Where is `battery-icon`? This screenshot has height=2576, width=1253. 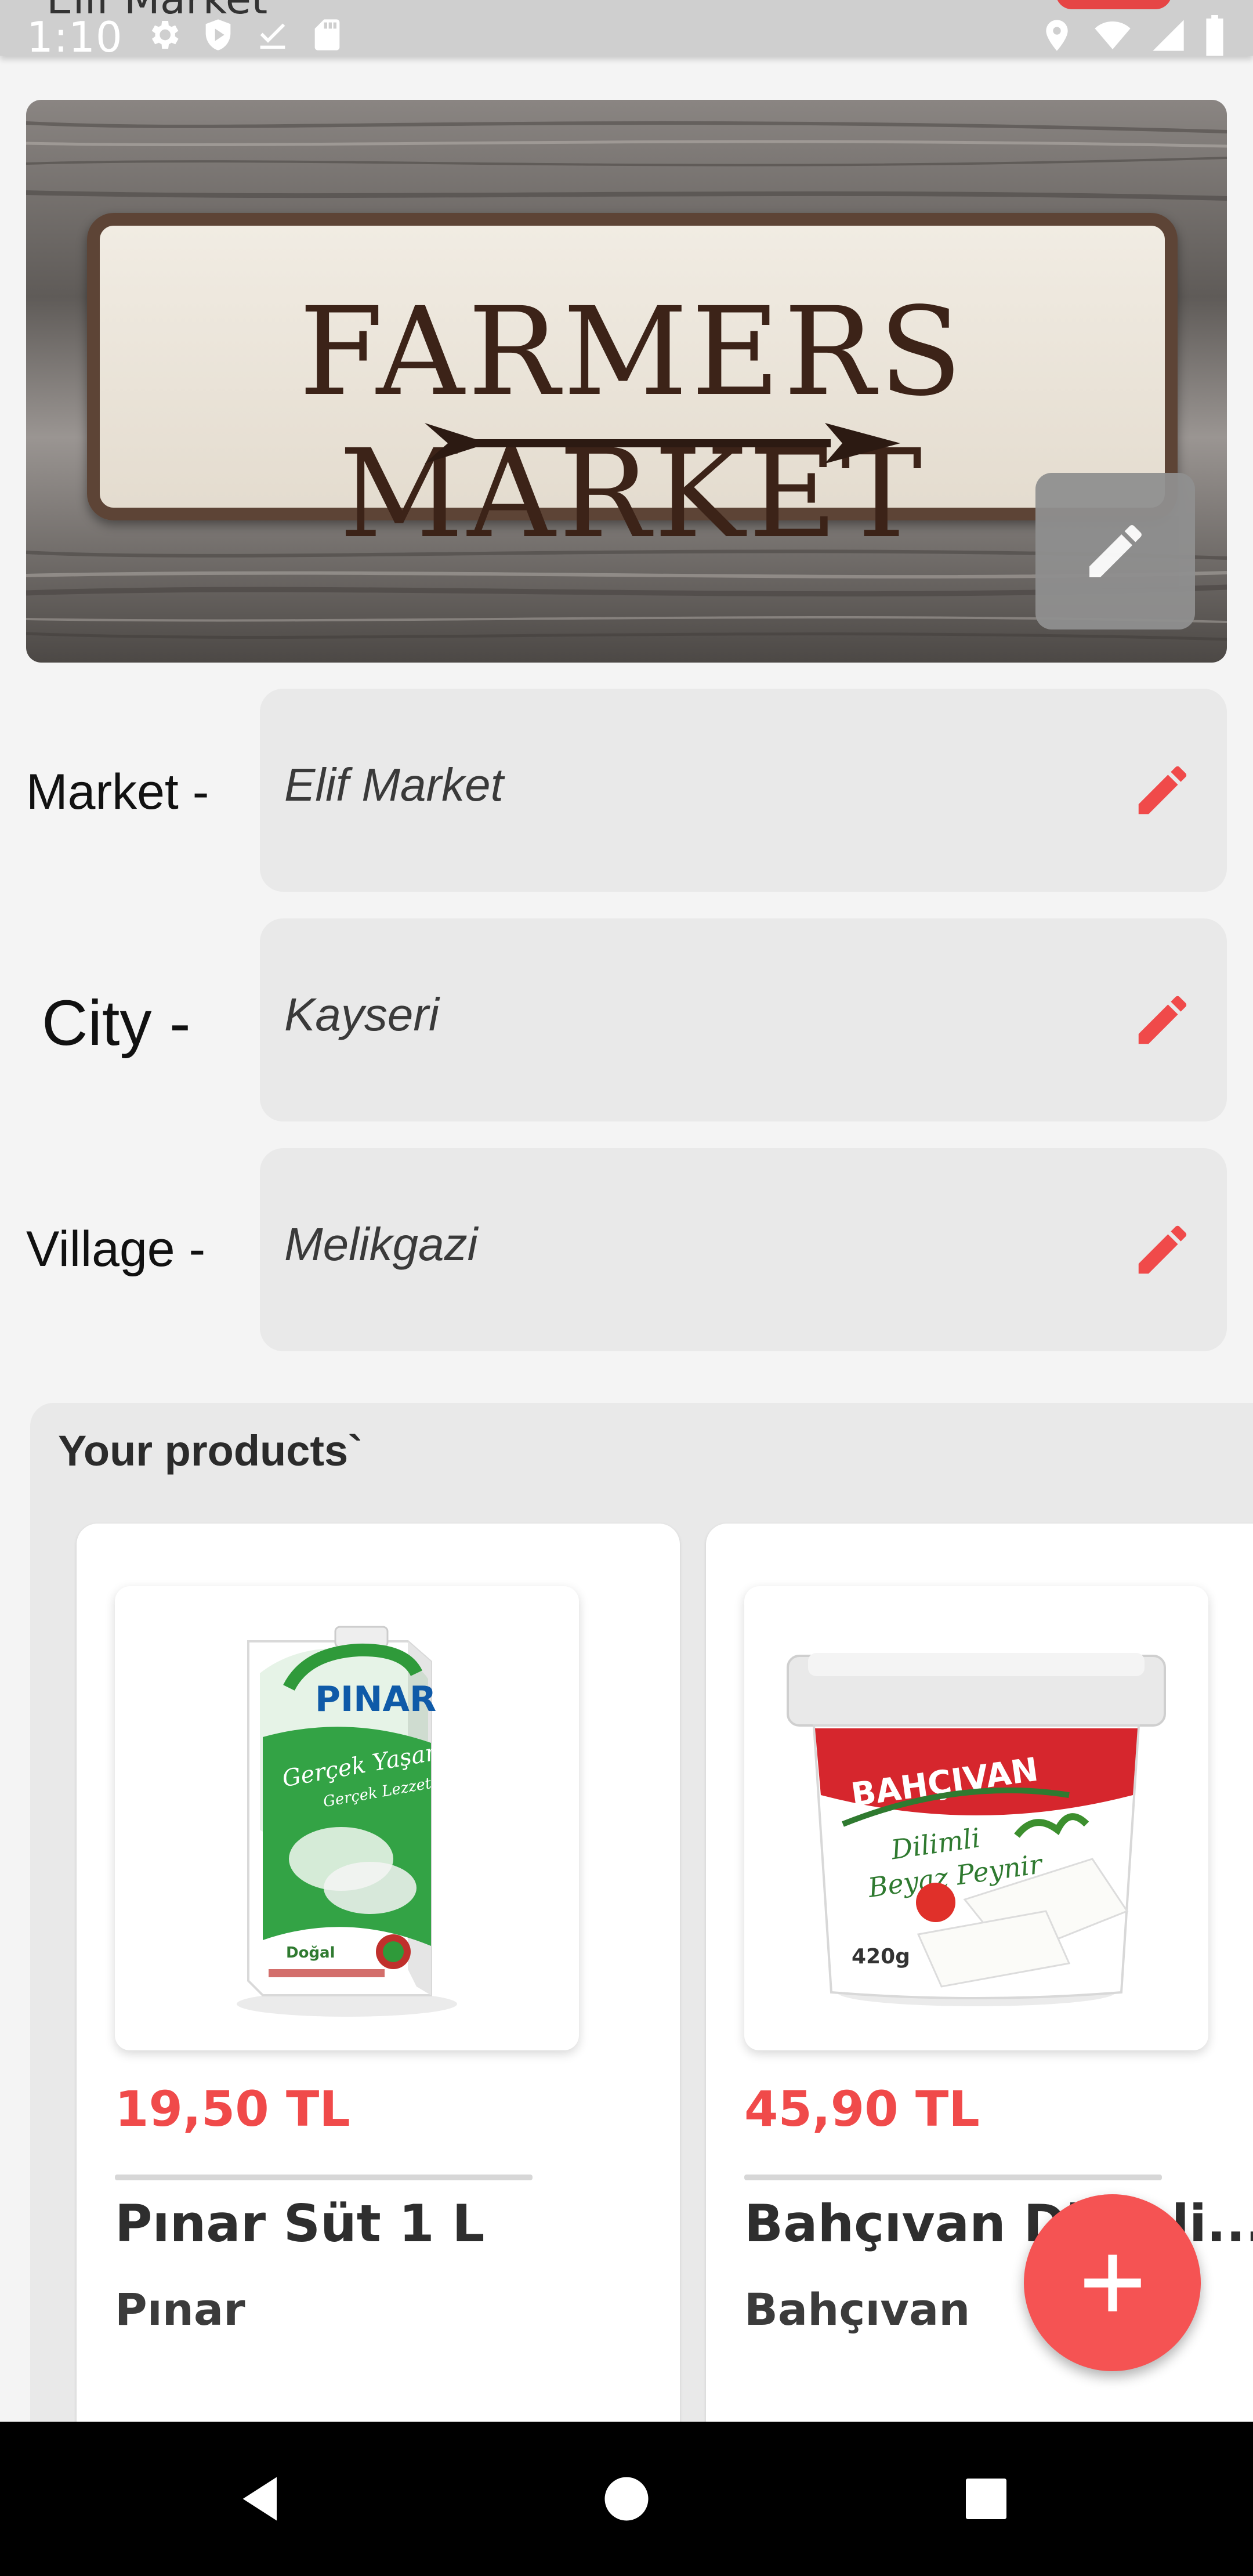 battery-icon is located at coordinates (1214, 35).